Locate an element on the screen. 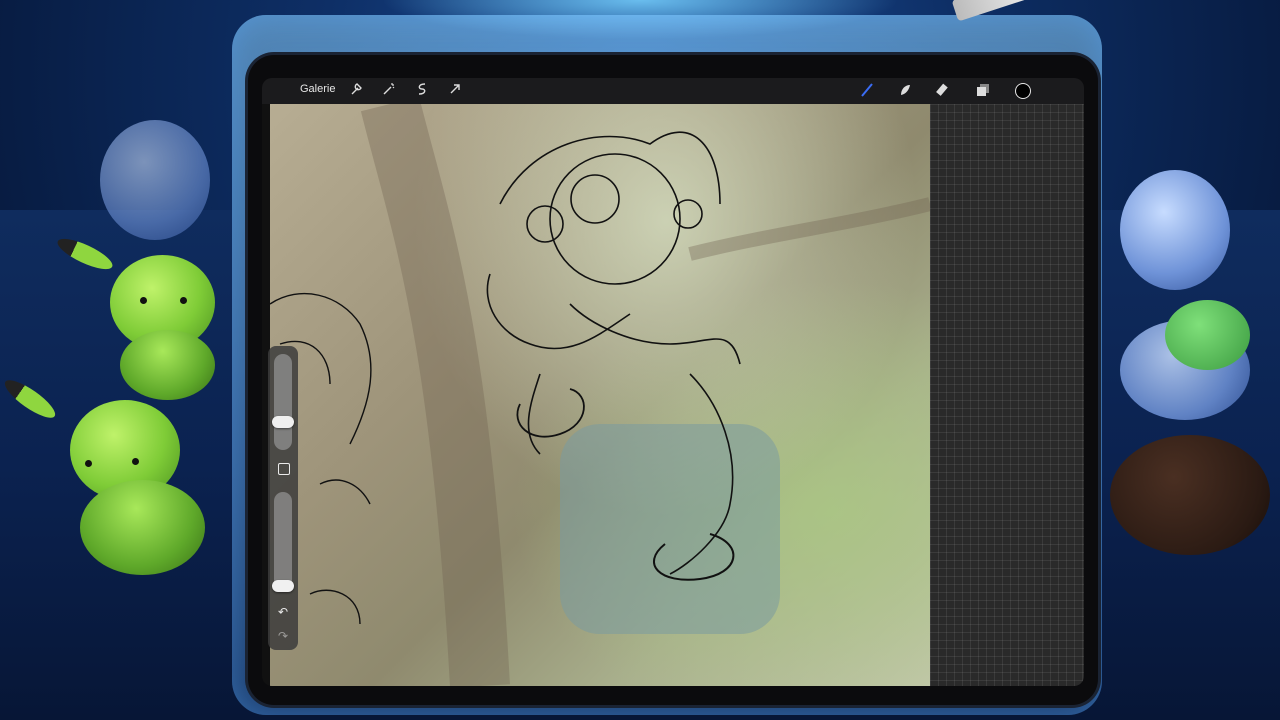  pikachu-figure-upper-body is located at coordinates (167, 365).